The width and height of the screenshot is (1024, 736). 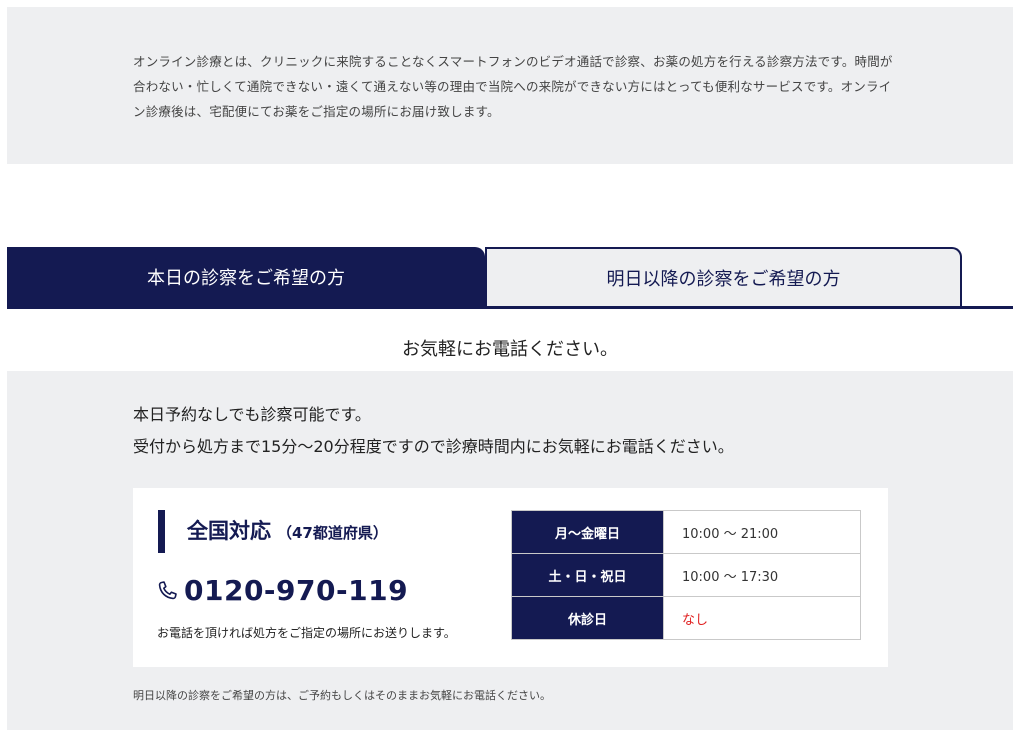 I want to click on card-title-main: 全国対応, so click(x=229, y=531).